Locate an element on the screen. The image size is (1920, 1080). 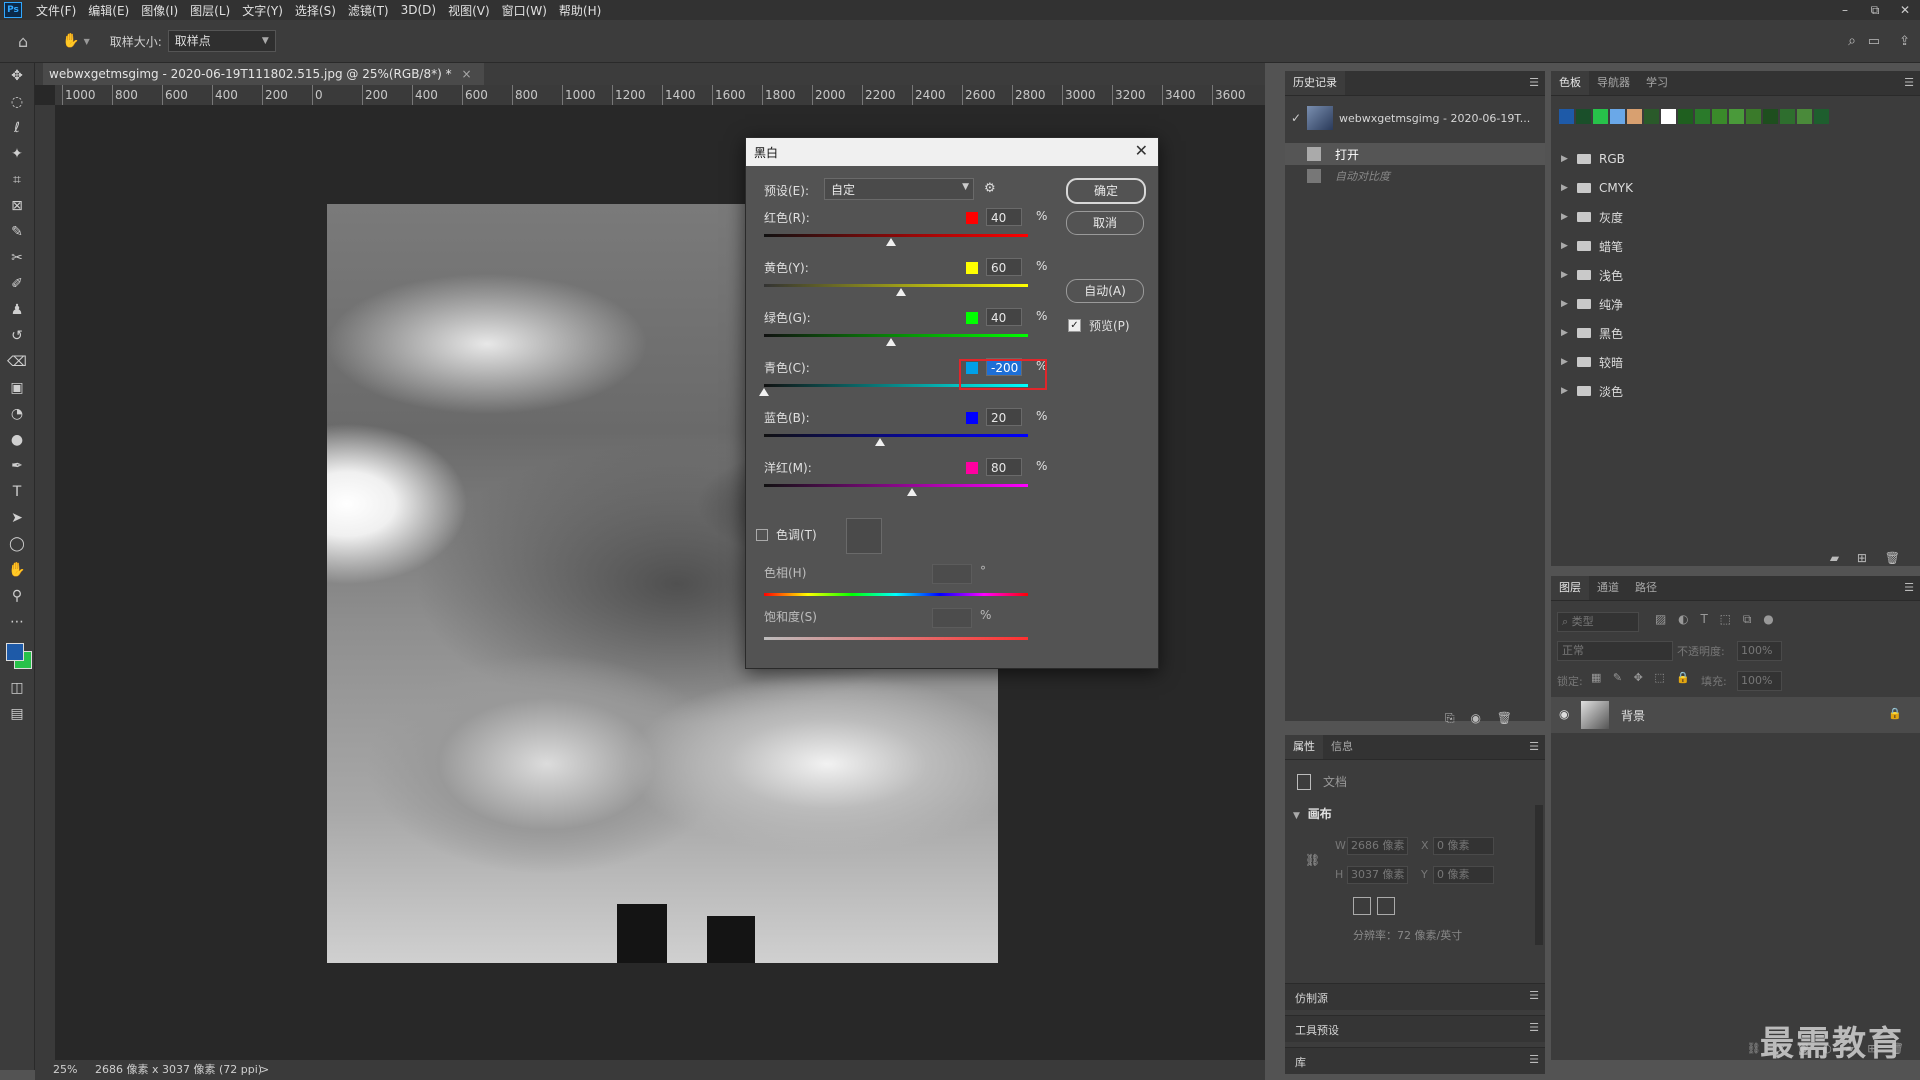
layer-filter-select: ⌕ 类型 is located at coordinates (1598, 622).